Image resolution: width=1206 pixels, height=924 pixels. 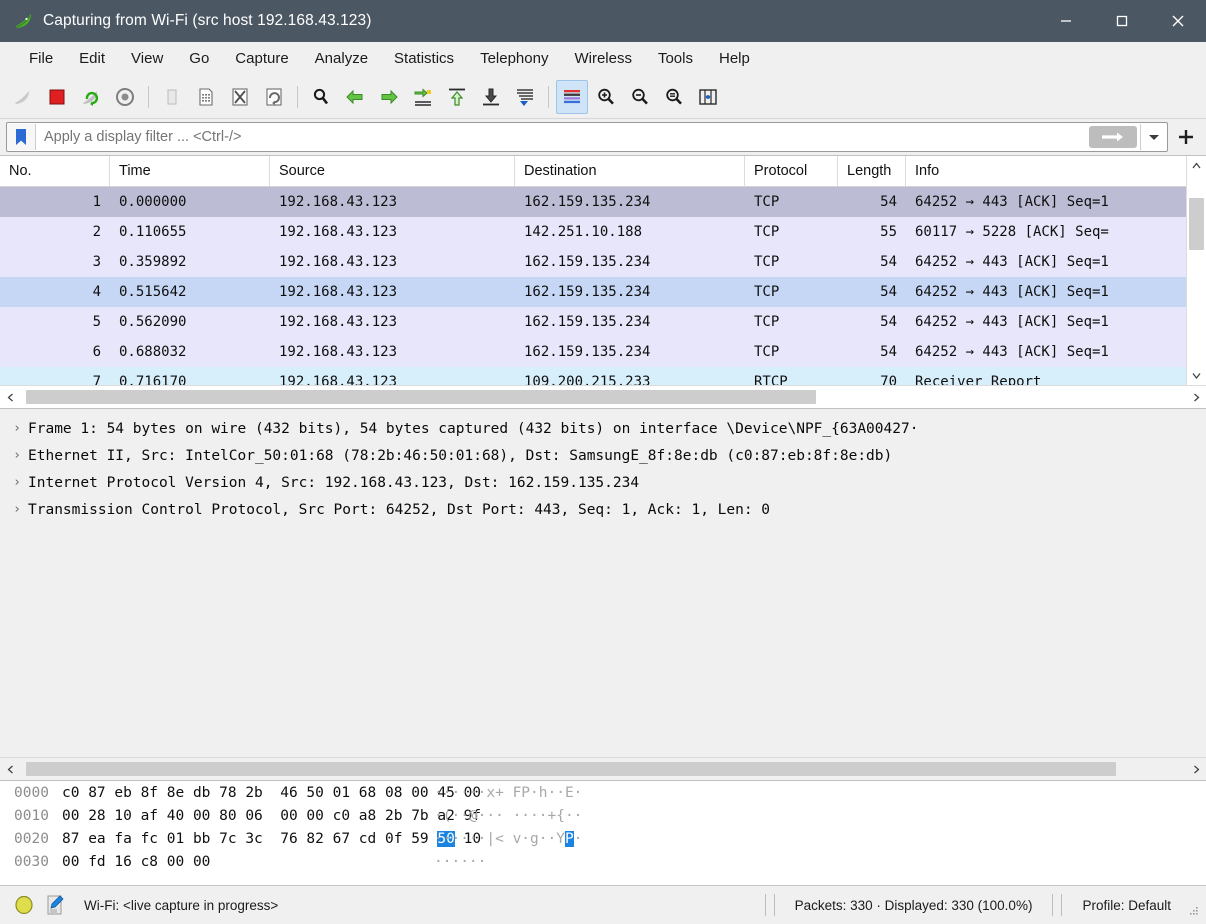 I want to click on menu-item-statistics: Statistics, so click(x=424, y=58).